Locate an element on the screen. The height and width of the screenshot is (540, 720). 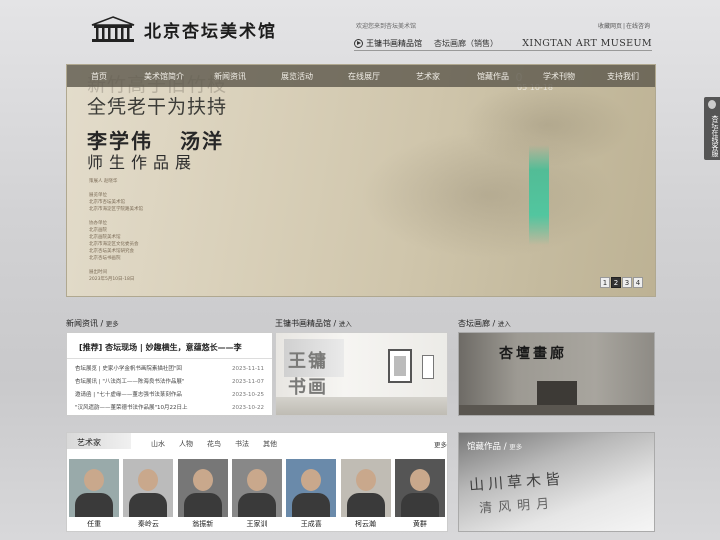
gallery2-title: 杏坛画廊 is located at coordinates (474, 323).